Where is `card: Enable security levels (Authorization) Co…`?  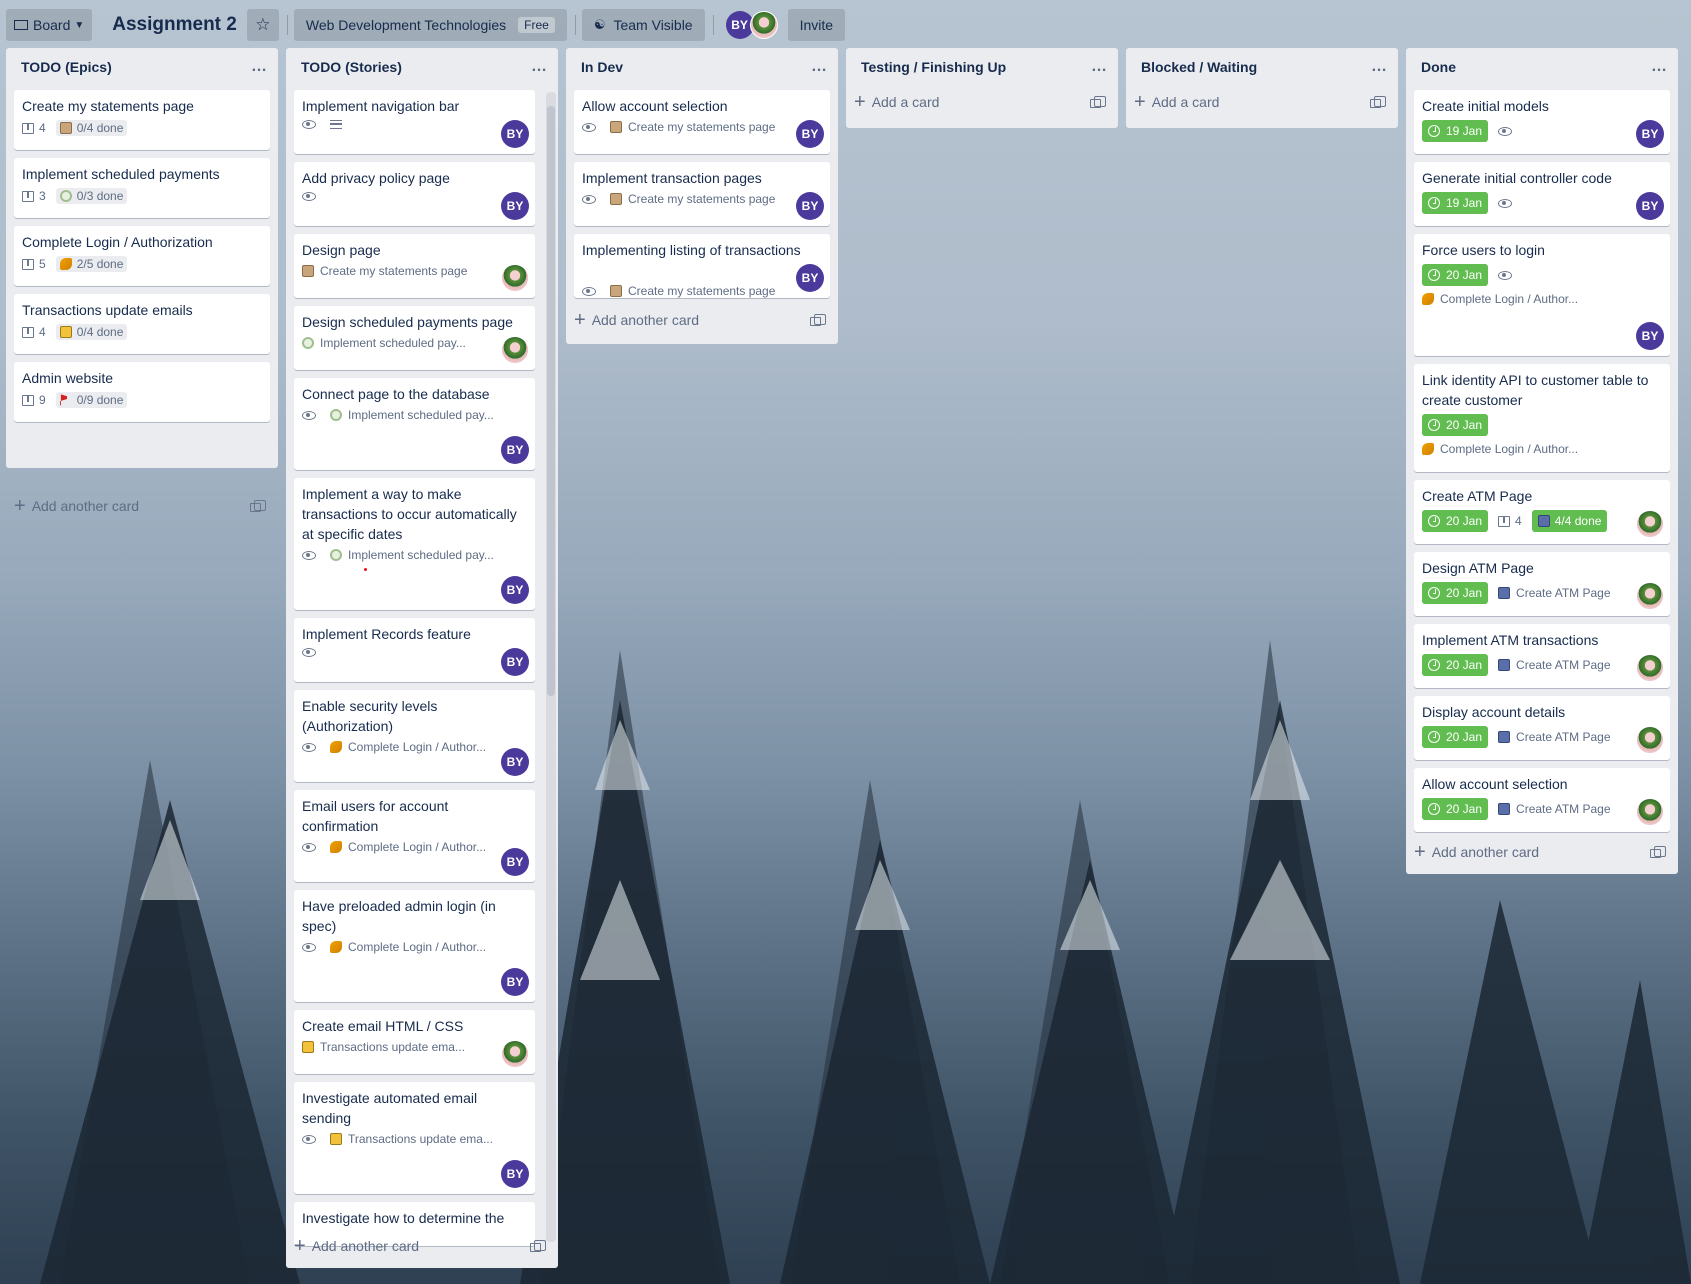
card: Enable security levels (Authorization) Co… is located at coordinates (414, 736).